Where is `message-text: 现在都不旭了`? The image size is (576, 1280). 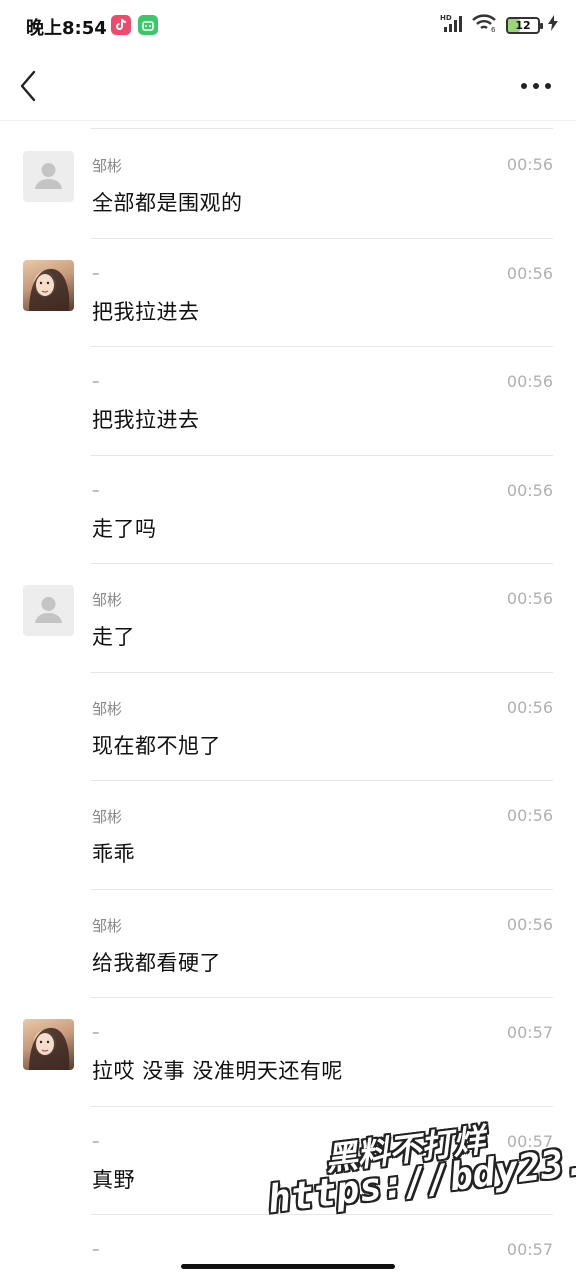 message-text: 现在都不旭了 is located at coordinates (156, 745).